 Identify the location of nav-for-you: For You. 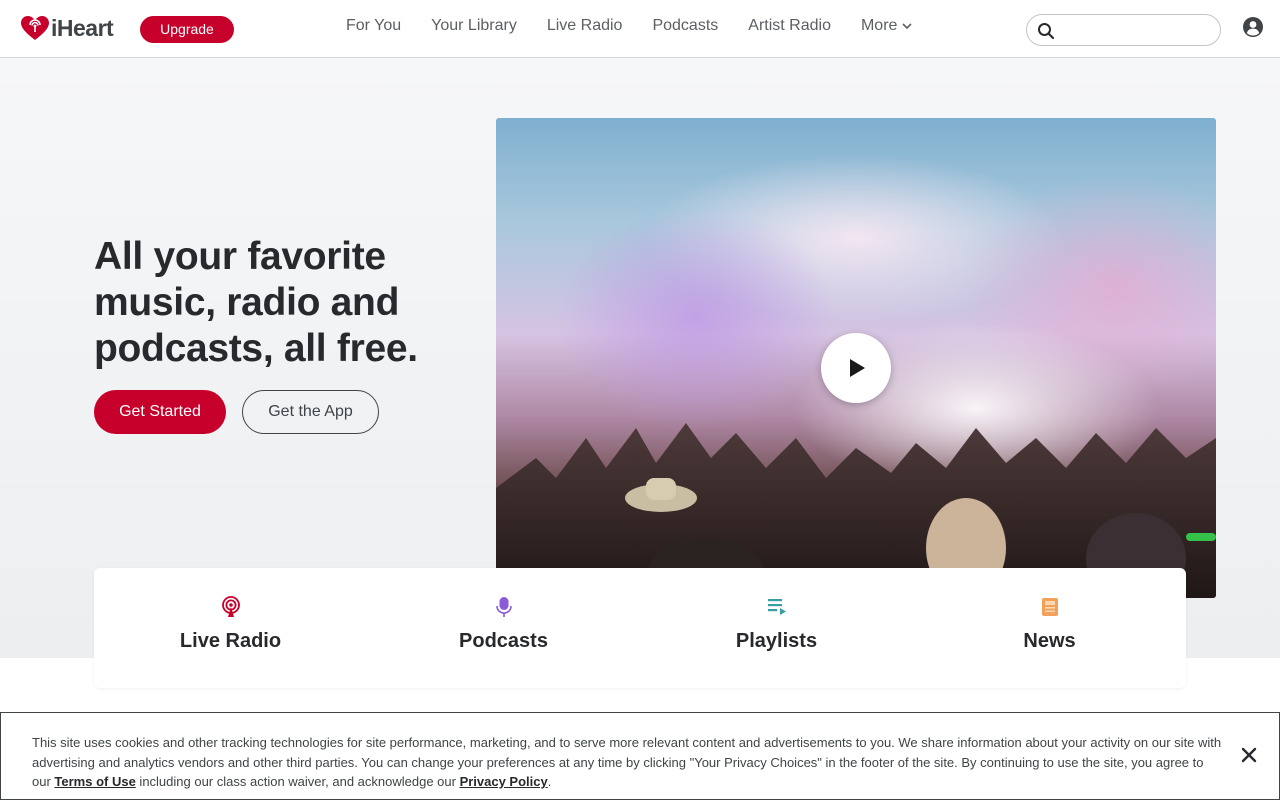
(373, 26).